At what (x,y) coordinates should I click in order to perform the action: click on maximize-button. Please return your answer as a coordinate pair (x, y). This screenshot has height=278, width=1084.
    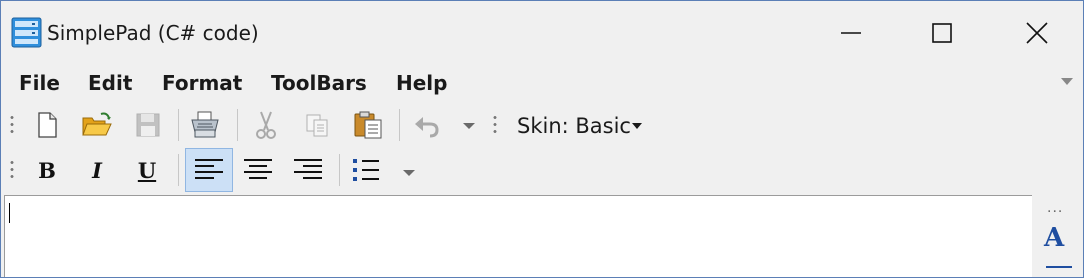
    Looking at the image, I should click on (942, 33).